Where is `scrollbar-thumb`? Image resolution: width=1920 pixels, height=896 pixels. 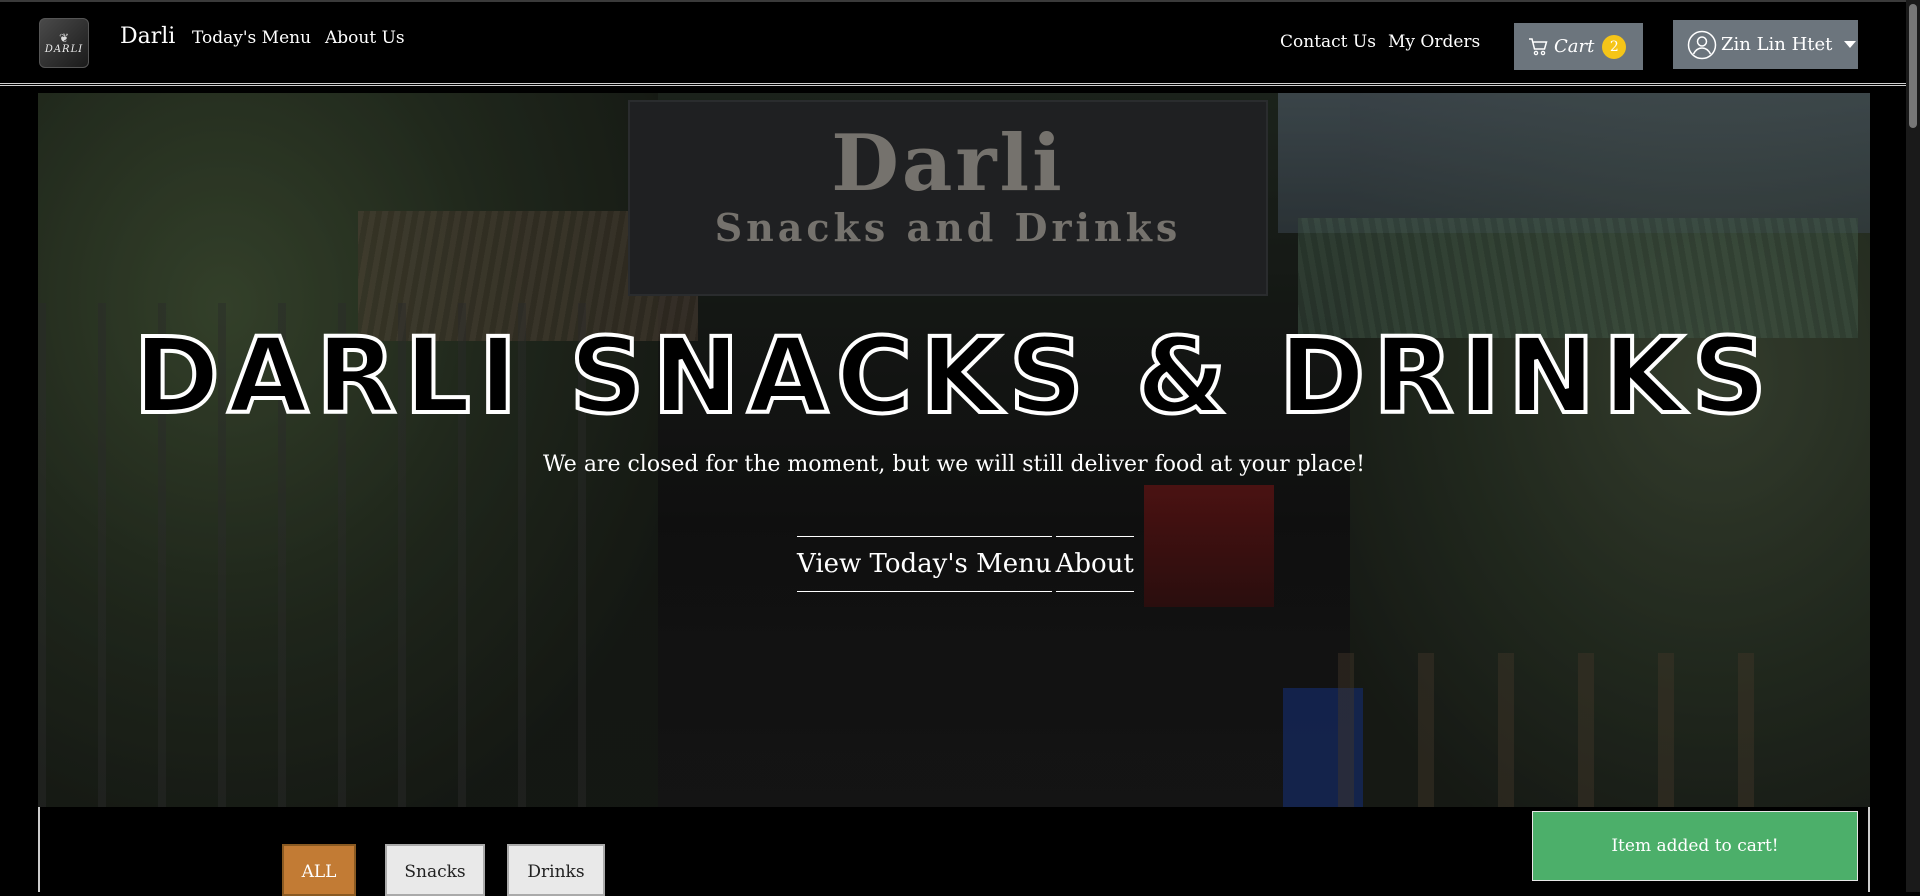
scrollbar-thumb is located at coordinates (1913, 66).